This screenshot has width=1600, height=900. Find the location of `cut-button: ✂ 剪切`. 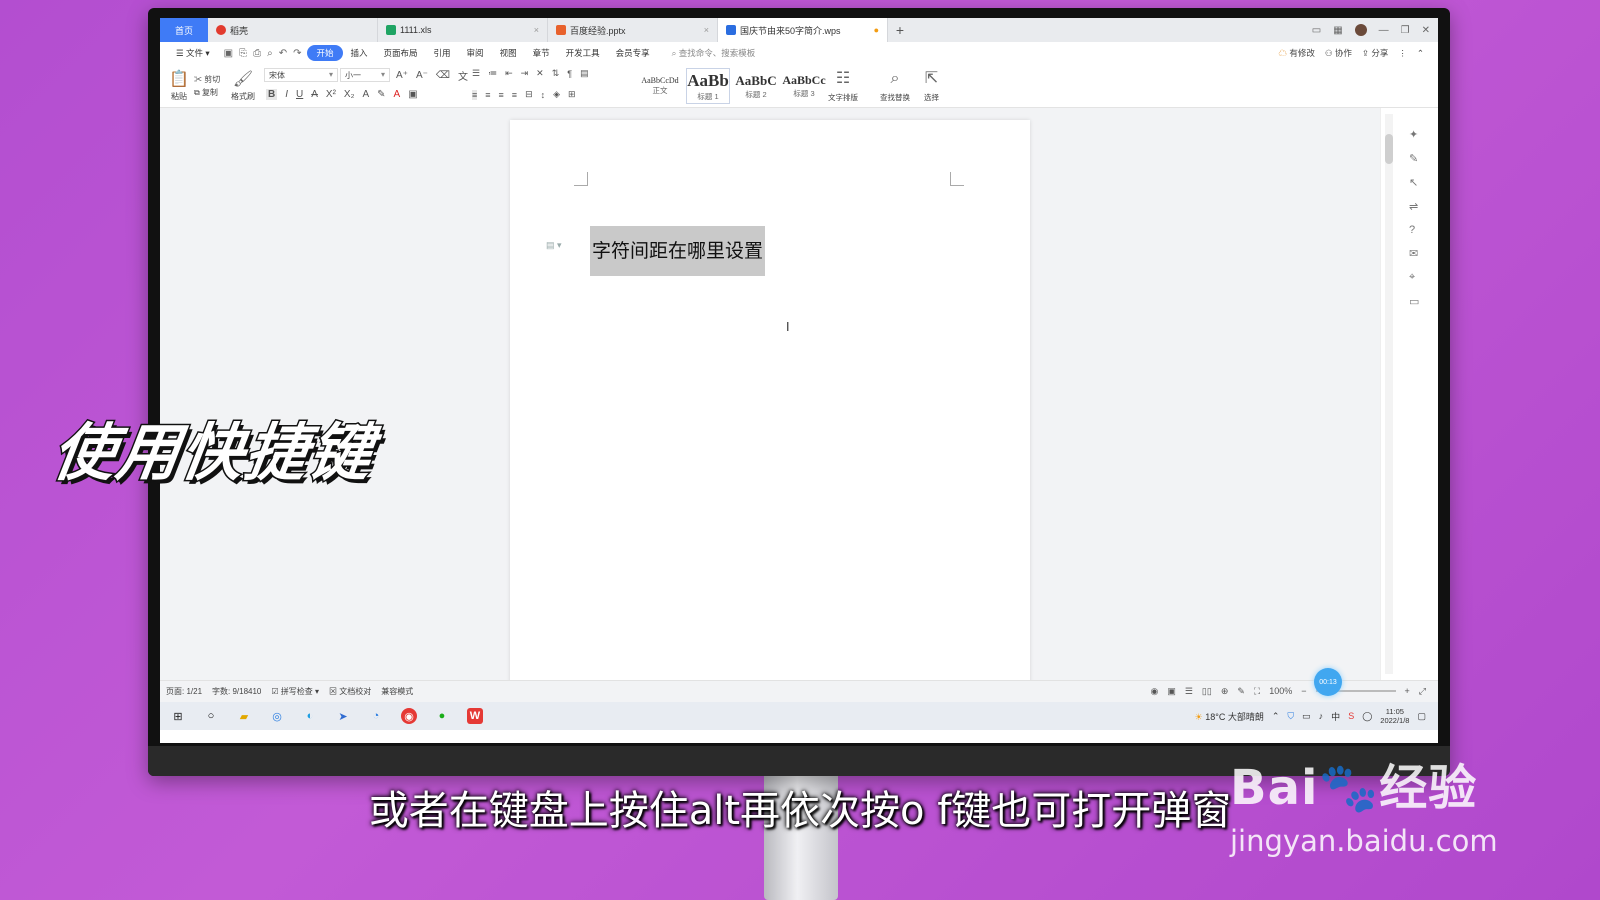

cut-button: ✂ 剪切 is located at coordinates (207, 79).